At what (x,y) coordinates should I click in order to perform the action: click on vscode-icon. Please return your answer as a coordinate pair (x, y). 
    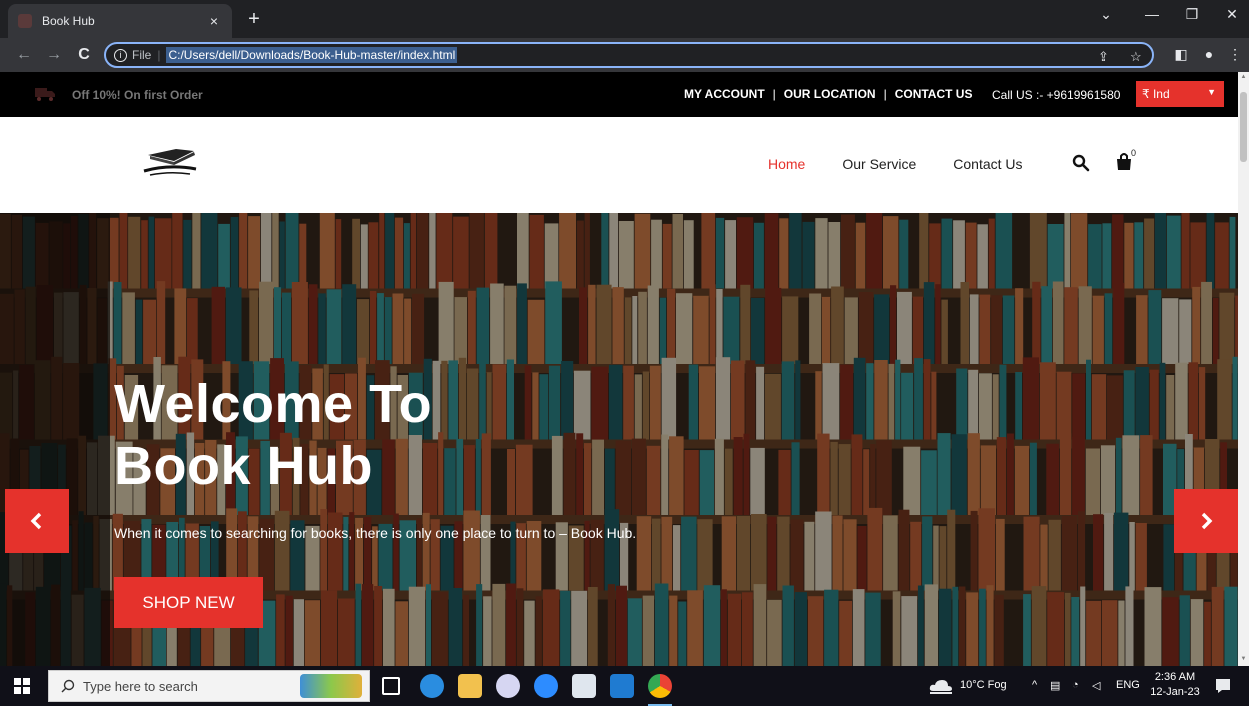
    Looking at the image, I should click on (622, 686).